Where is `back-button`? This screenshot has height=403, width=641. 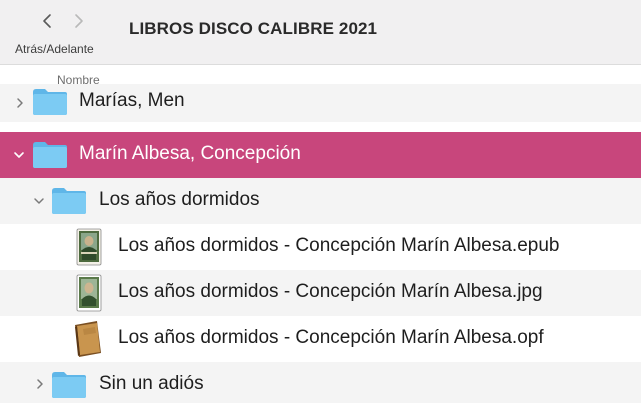 back-button is located at coordinates (47, 21).